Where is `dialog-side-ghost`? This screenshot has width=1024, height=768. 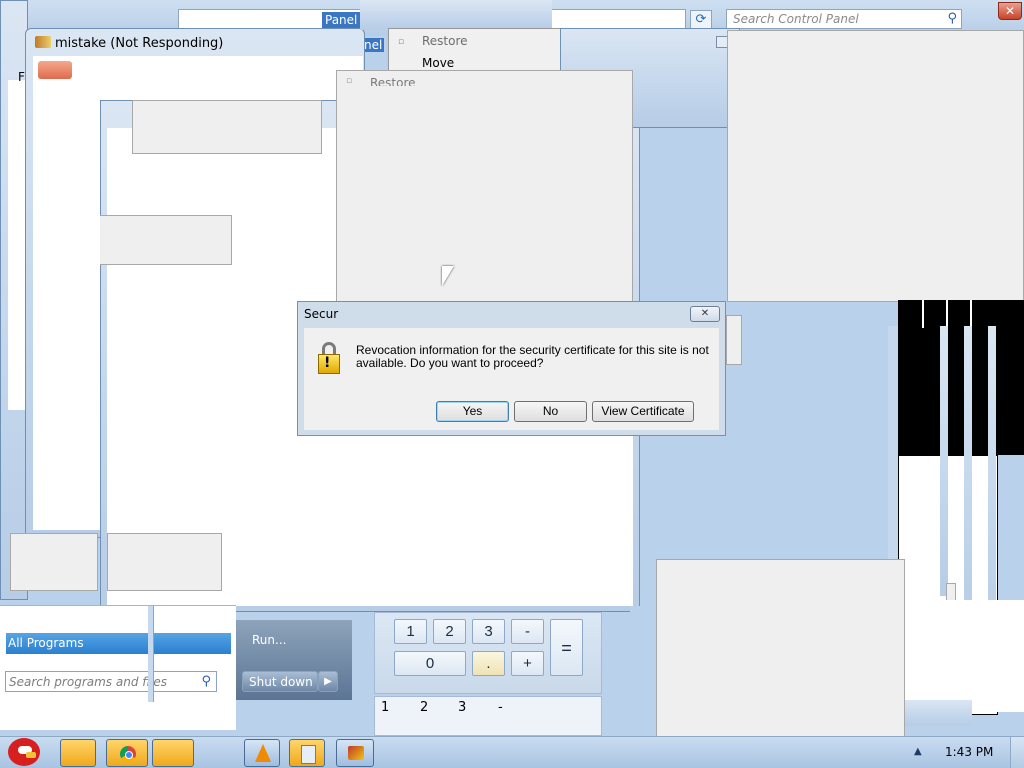
dialog-side-ghost is located at coordinates (734, 340).